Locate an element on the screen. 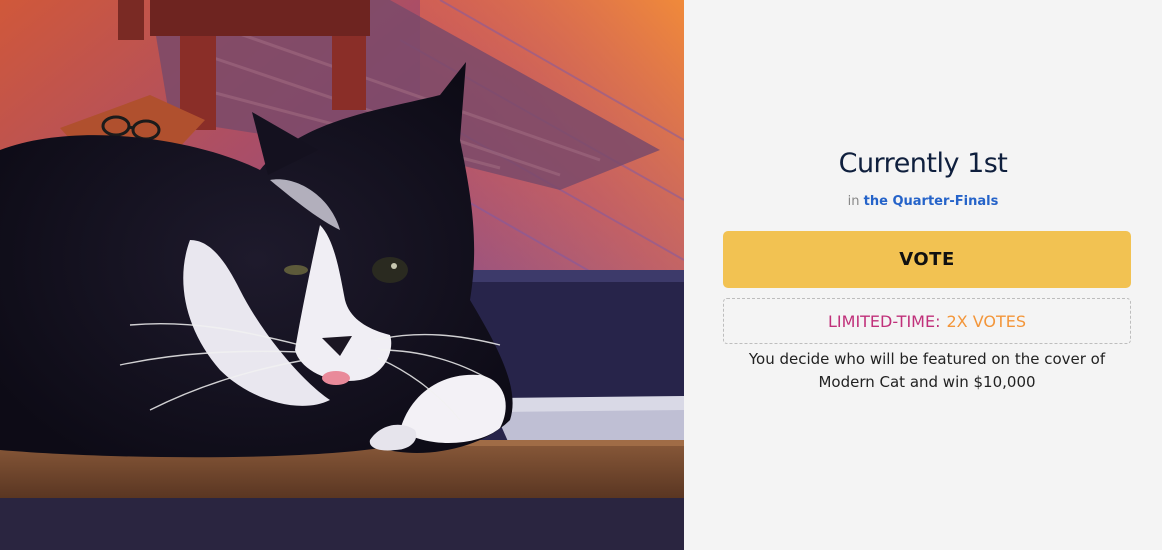  promo-banner: LIMITED-TIME: 2X VOTES is located at coordinates (927, 321).